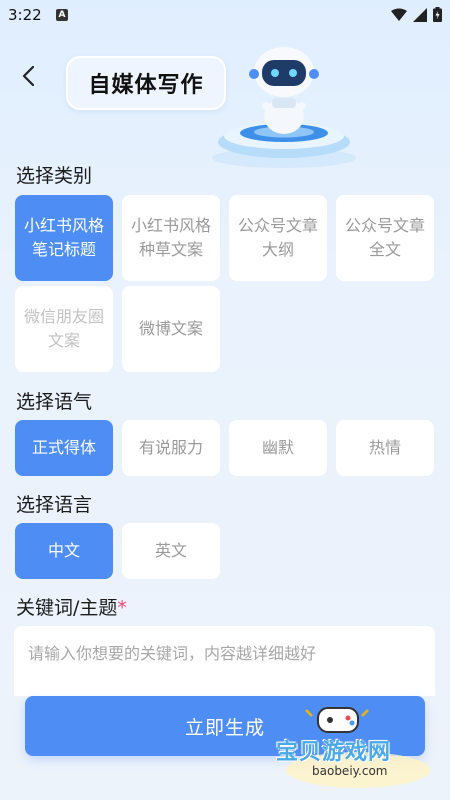  Describe the element at coordinates (25, 15) in the screenshot. I see `status-time: 3:22` at that location.